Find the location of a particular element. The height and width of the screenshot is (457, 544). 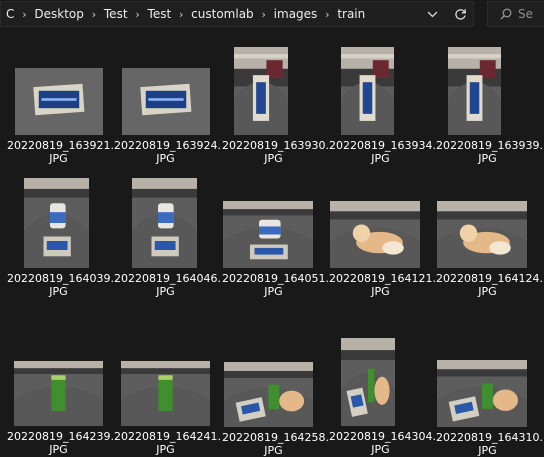

breadcrumb-item-customlab: customlab is located at coordinates (222, 14).